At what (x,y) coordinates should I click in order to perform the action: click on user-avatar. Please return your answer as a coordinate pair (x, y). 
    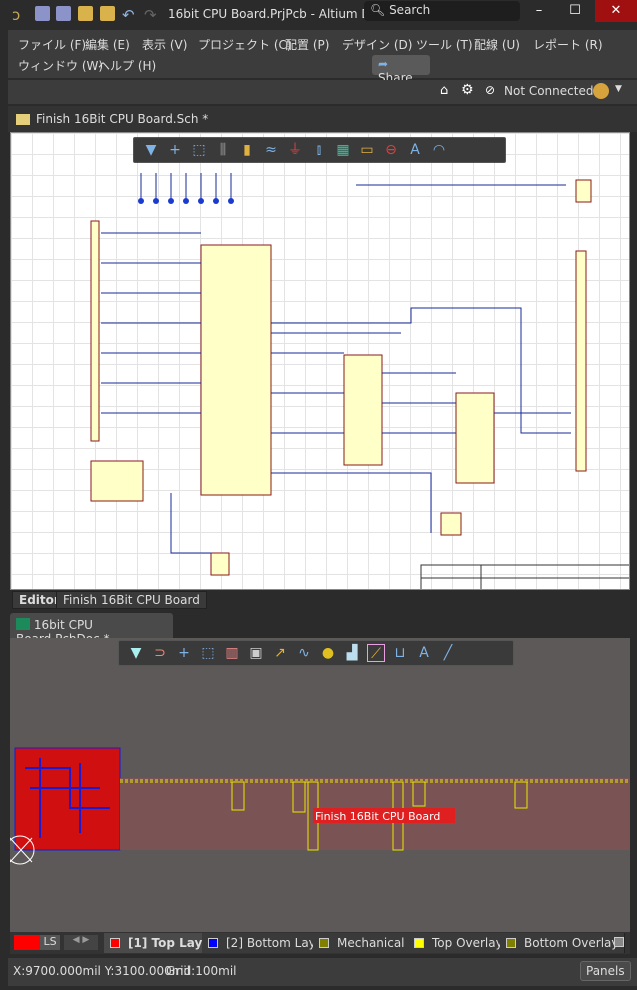
    Looking at the image, I should click on (601, 91).